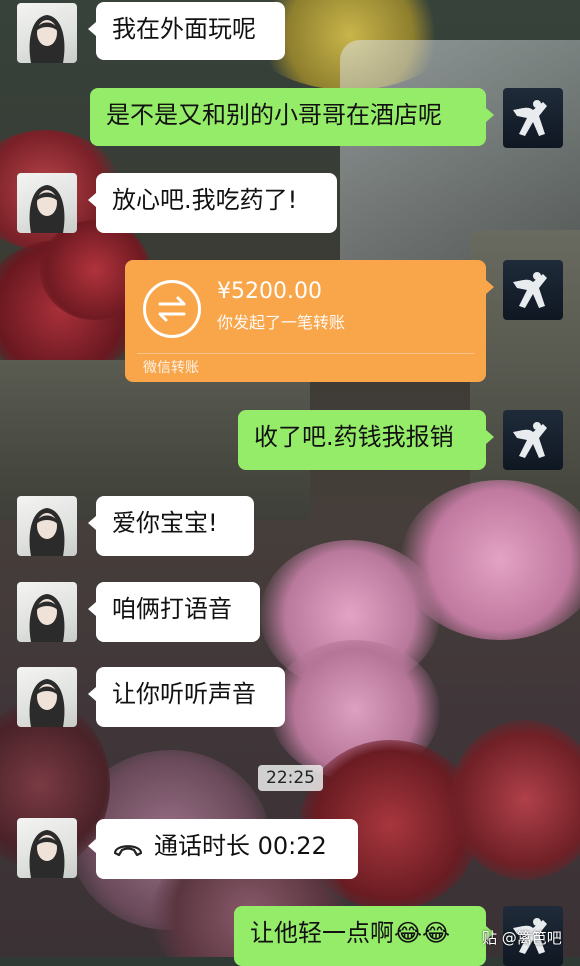  I want to click on message-text: 我在外面玩呢, so click(184, 29).